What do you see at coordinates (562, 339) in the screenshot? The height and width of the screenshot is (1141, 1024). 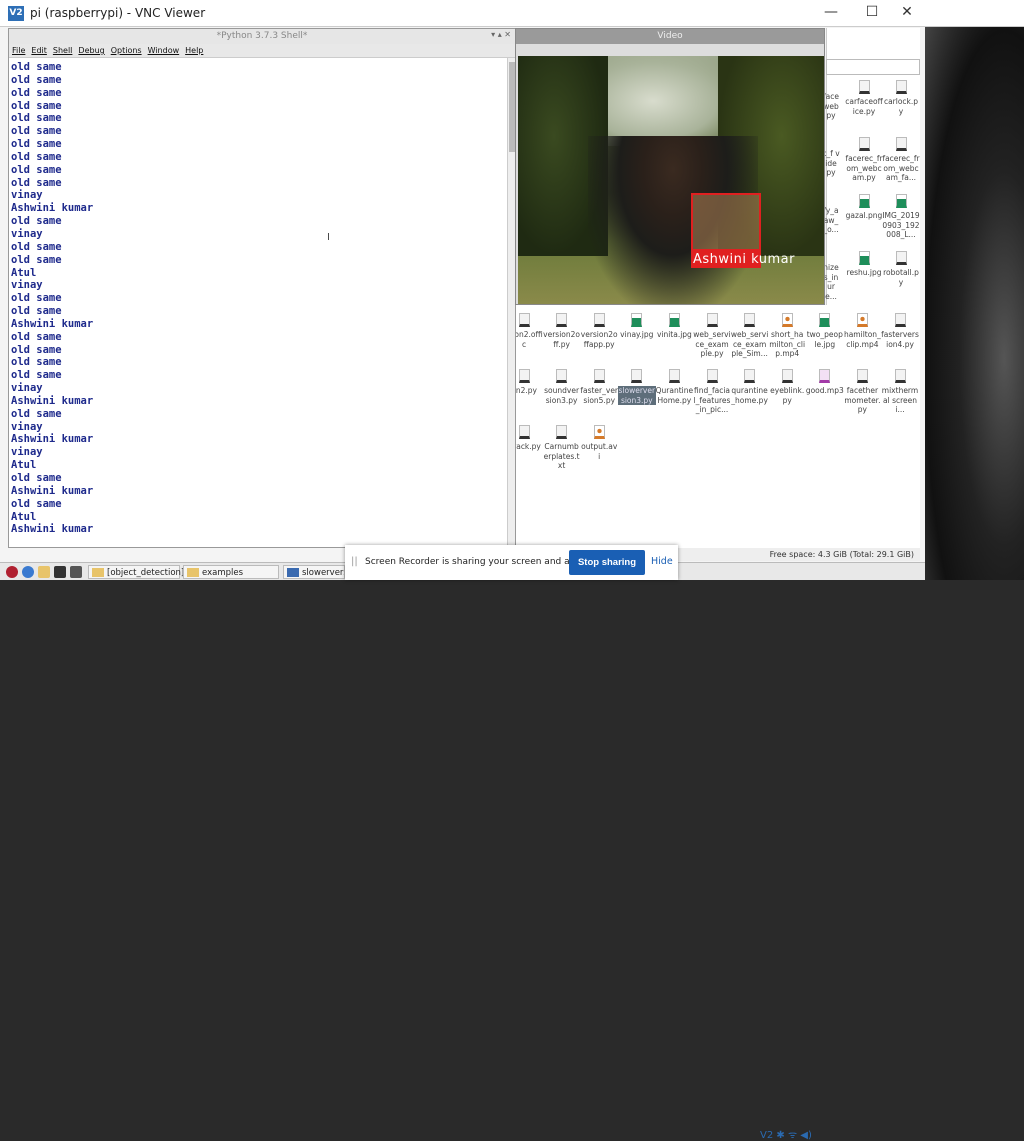 I see `file-name: version2off.py` at bounding box center [562, 339].